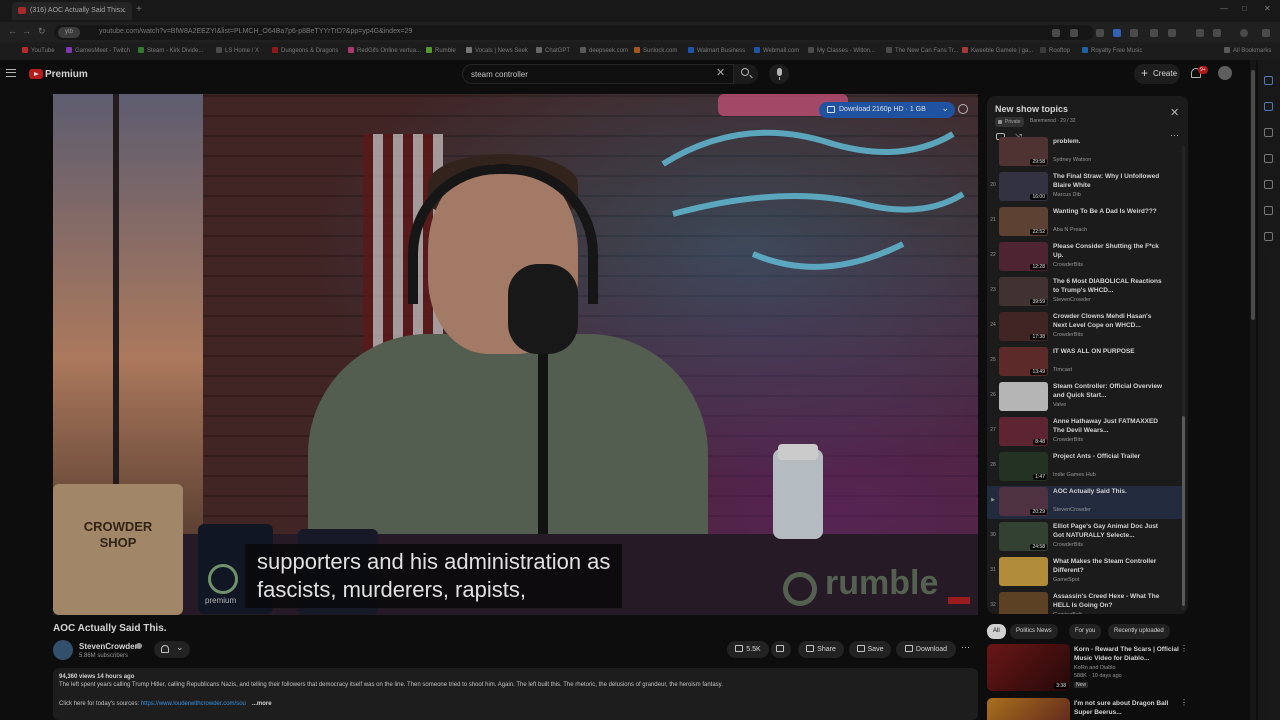  What do you see at coordinates (12, 31) in the screenshot?
I see `back-icon: ←` at bounding box center [12, 31].